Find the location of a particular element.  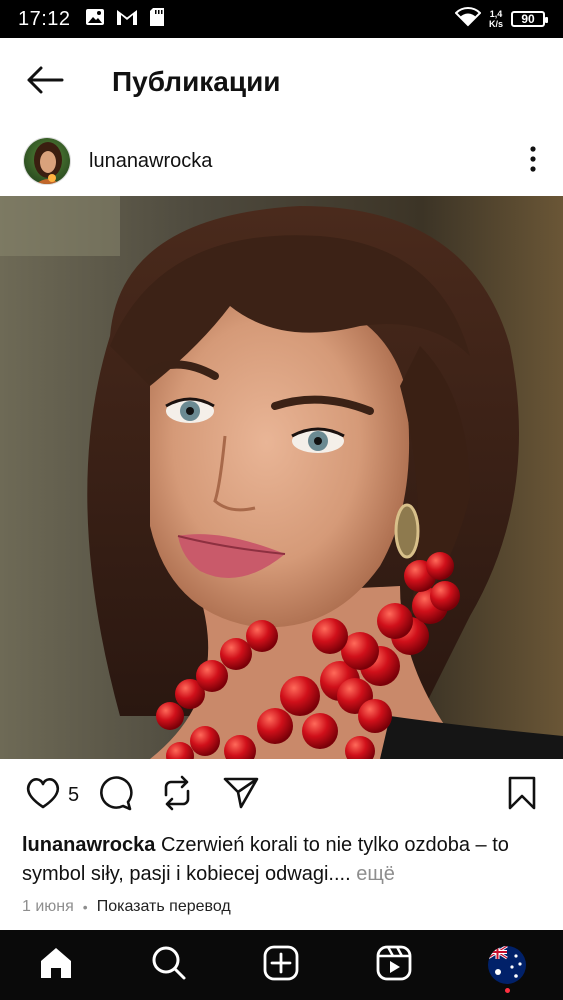

home-icon is located at coordinates (56, 965).